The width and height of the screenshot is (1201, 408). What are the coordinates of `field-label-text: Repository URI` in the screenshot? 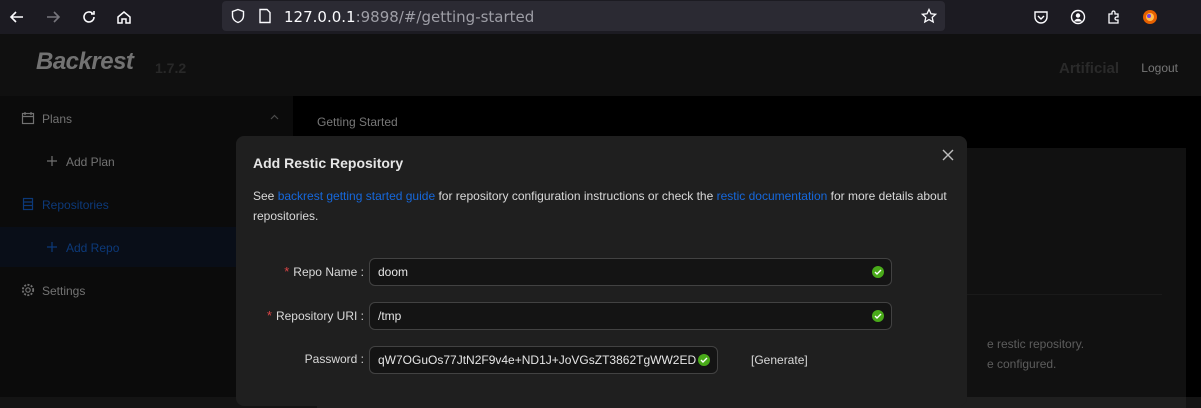 It's located at (316, 316).